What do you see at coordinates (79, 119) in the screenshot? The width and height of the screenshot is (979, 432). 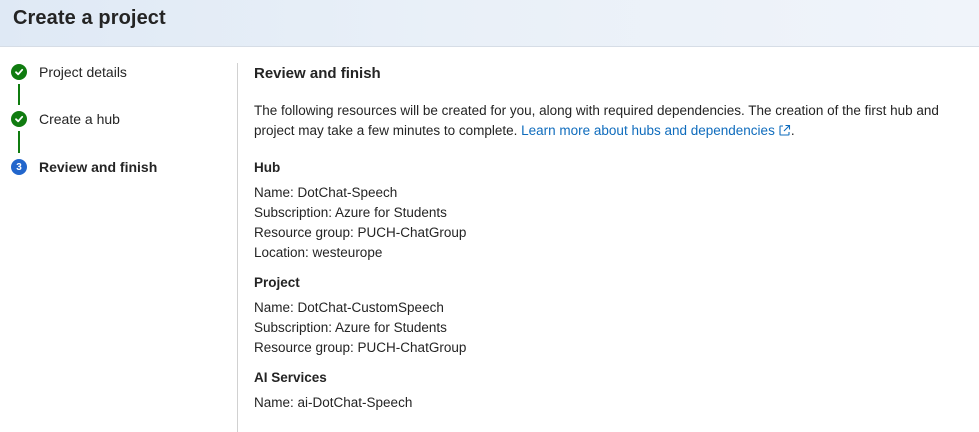 I see `step-label: Create a hub` at bounding box center [79, 119].